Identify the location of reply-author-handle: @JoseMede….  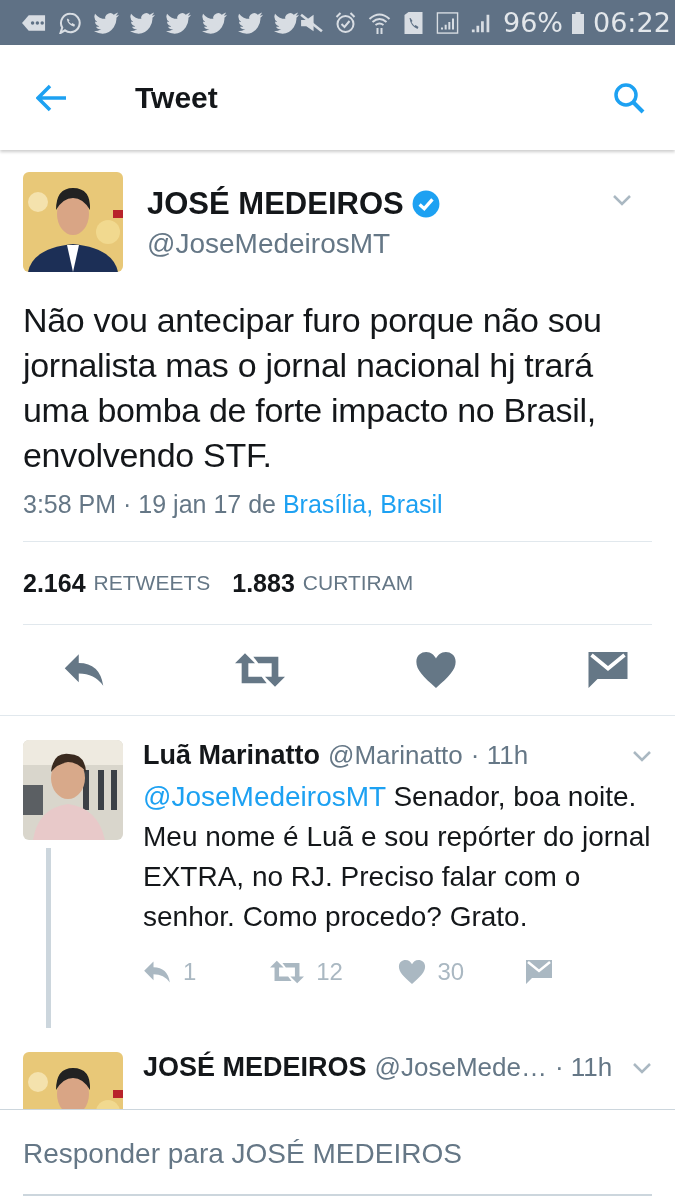
(460, 1067).